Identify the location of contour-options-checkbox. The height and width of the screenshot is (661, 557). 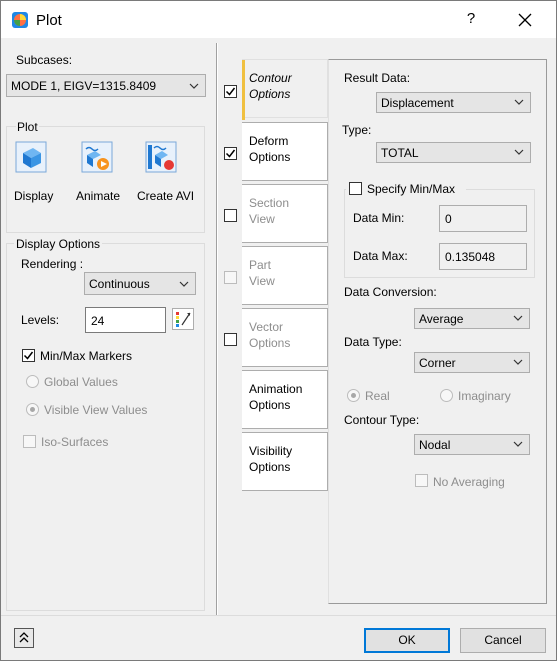
(230, 91).